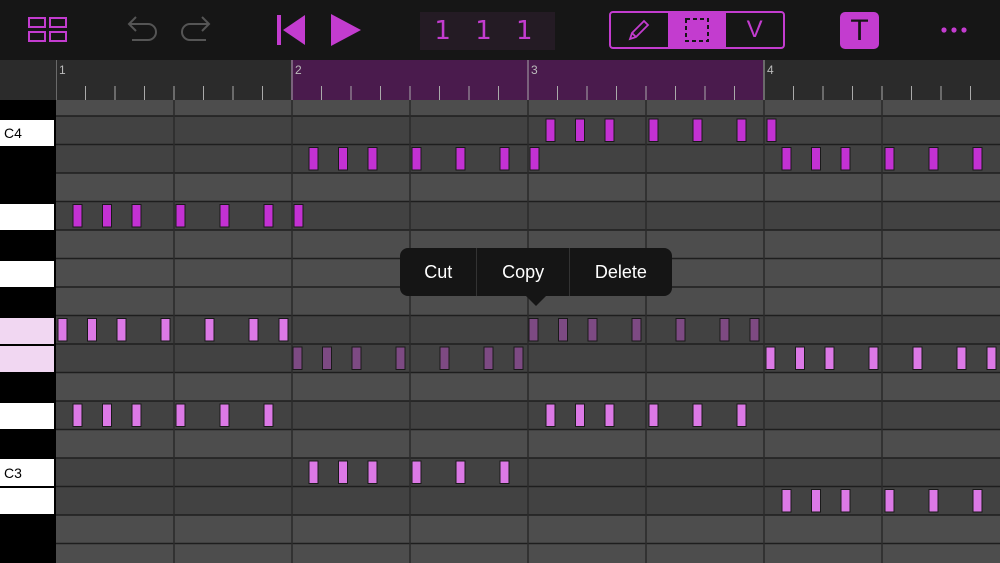  I want to click on go-to-start-icon, so click(291, 30).